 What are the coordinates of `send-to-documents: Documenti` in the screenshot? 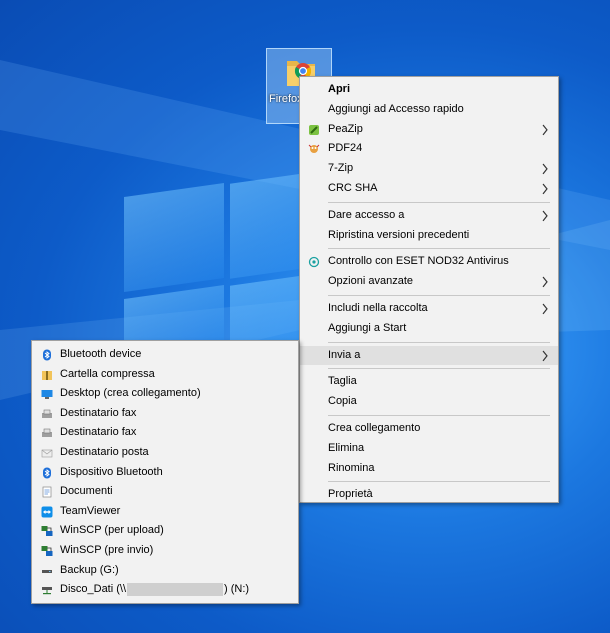 It's located at (165, 492).